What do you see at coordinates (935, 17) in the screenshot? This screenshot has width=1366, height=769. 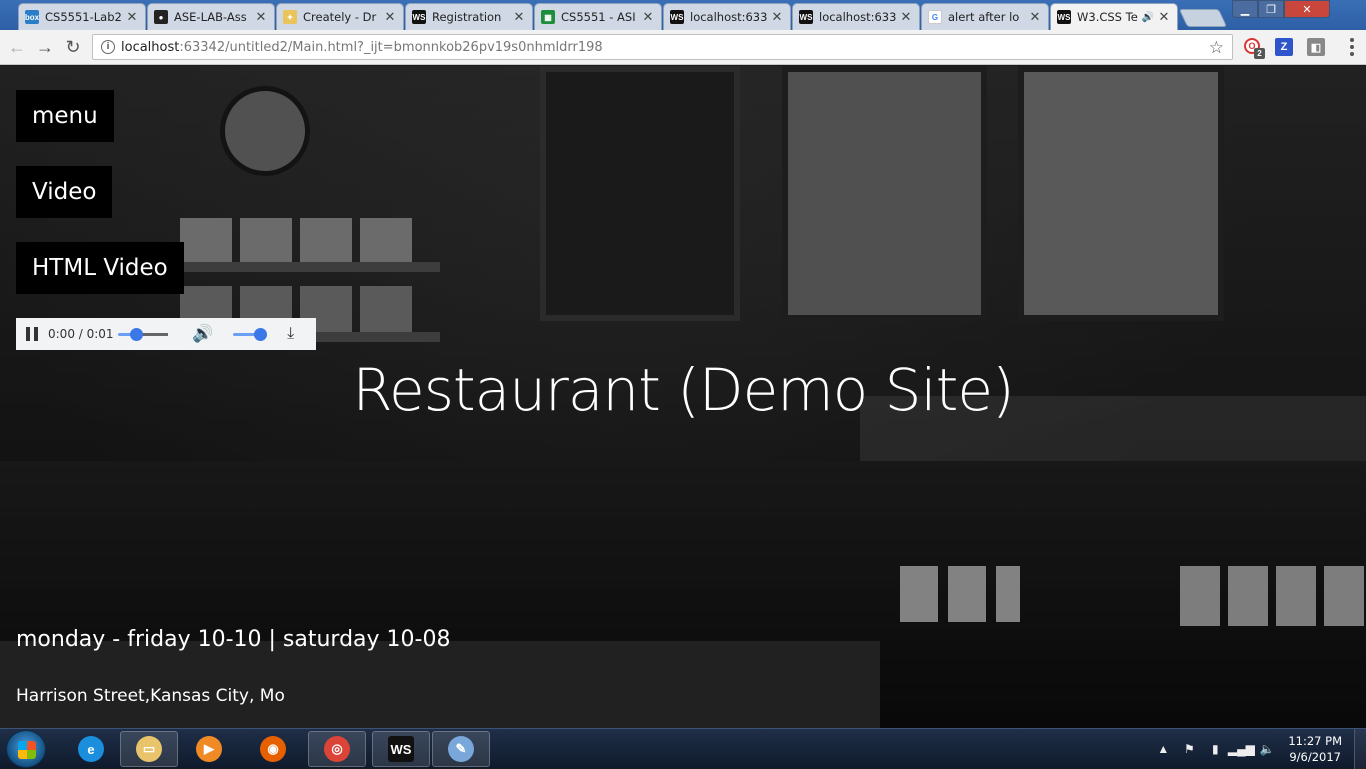 I see `google-icon: G` at bounding box center [935, 17].